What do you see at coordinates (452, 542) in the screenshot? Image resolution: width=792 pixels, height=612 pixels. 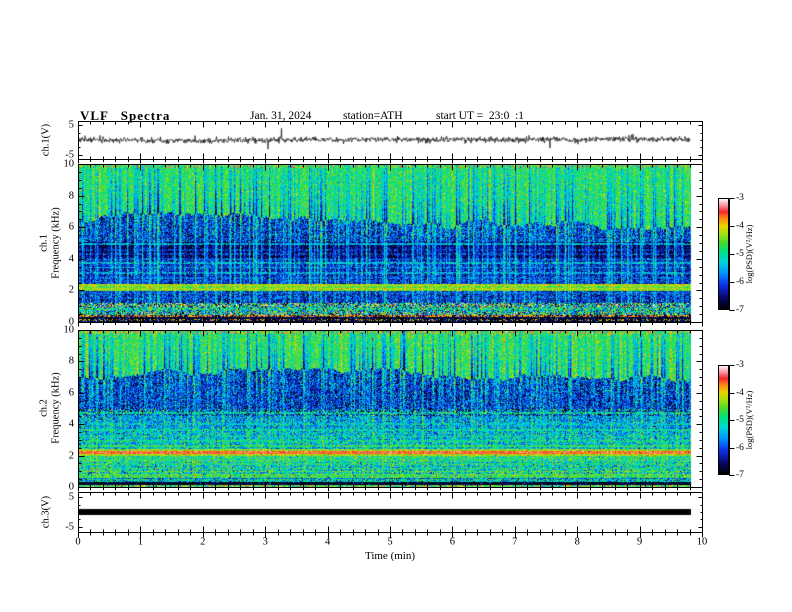 I see `x-tick-label: 6` at bounding box center [452, 542].